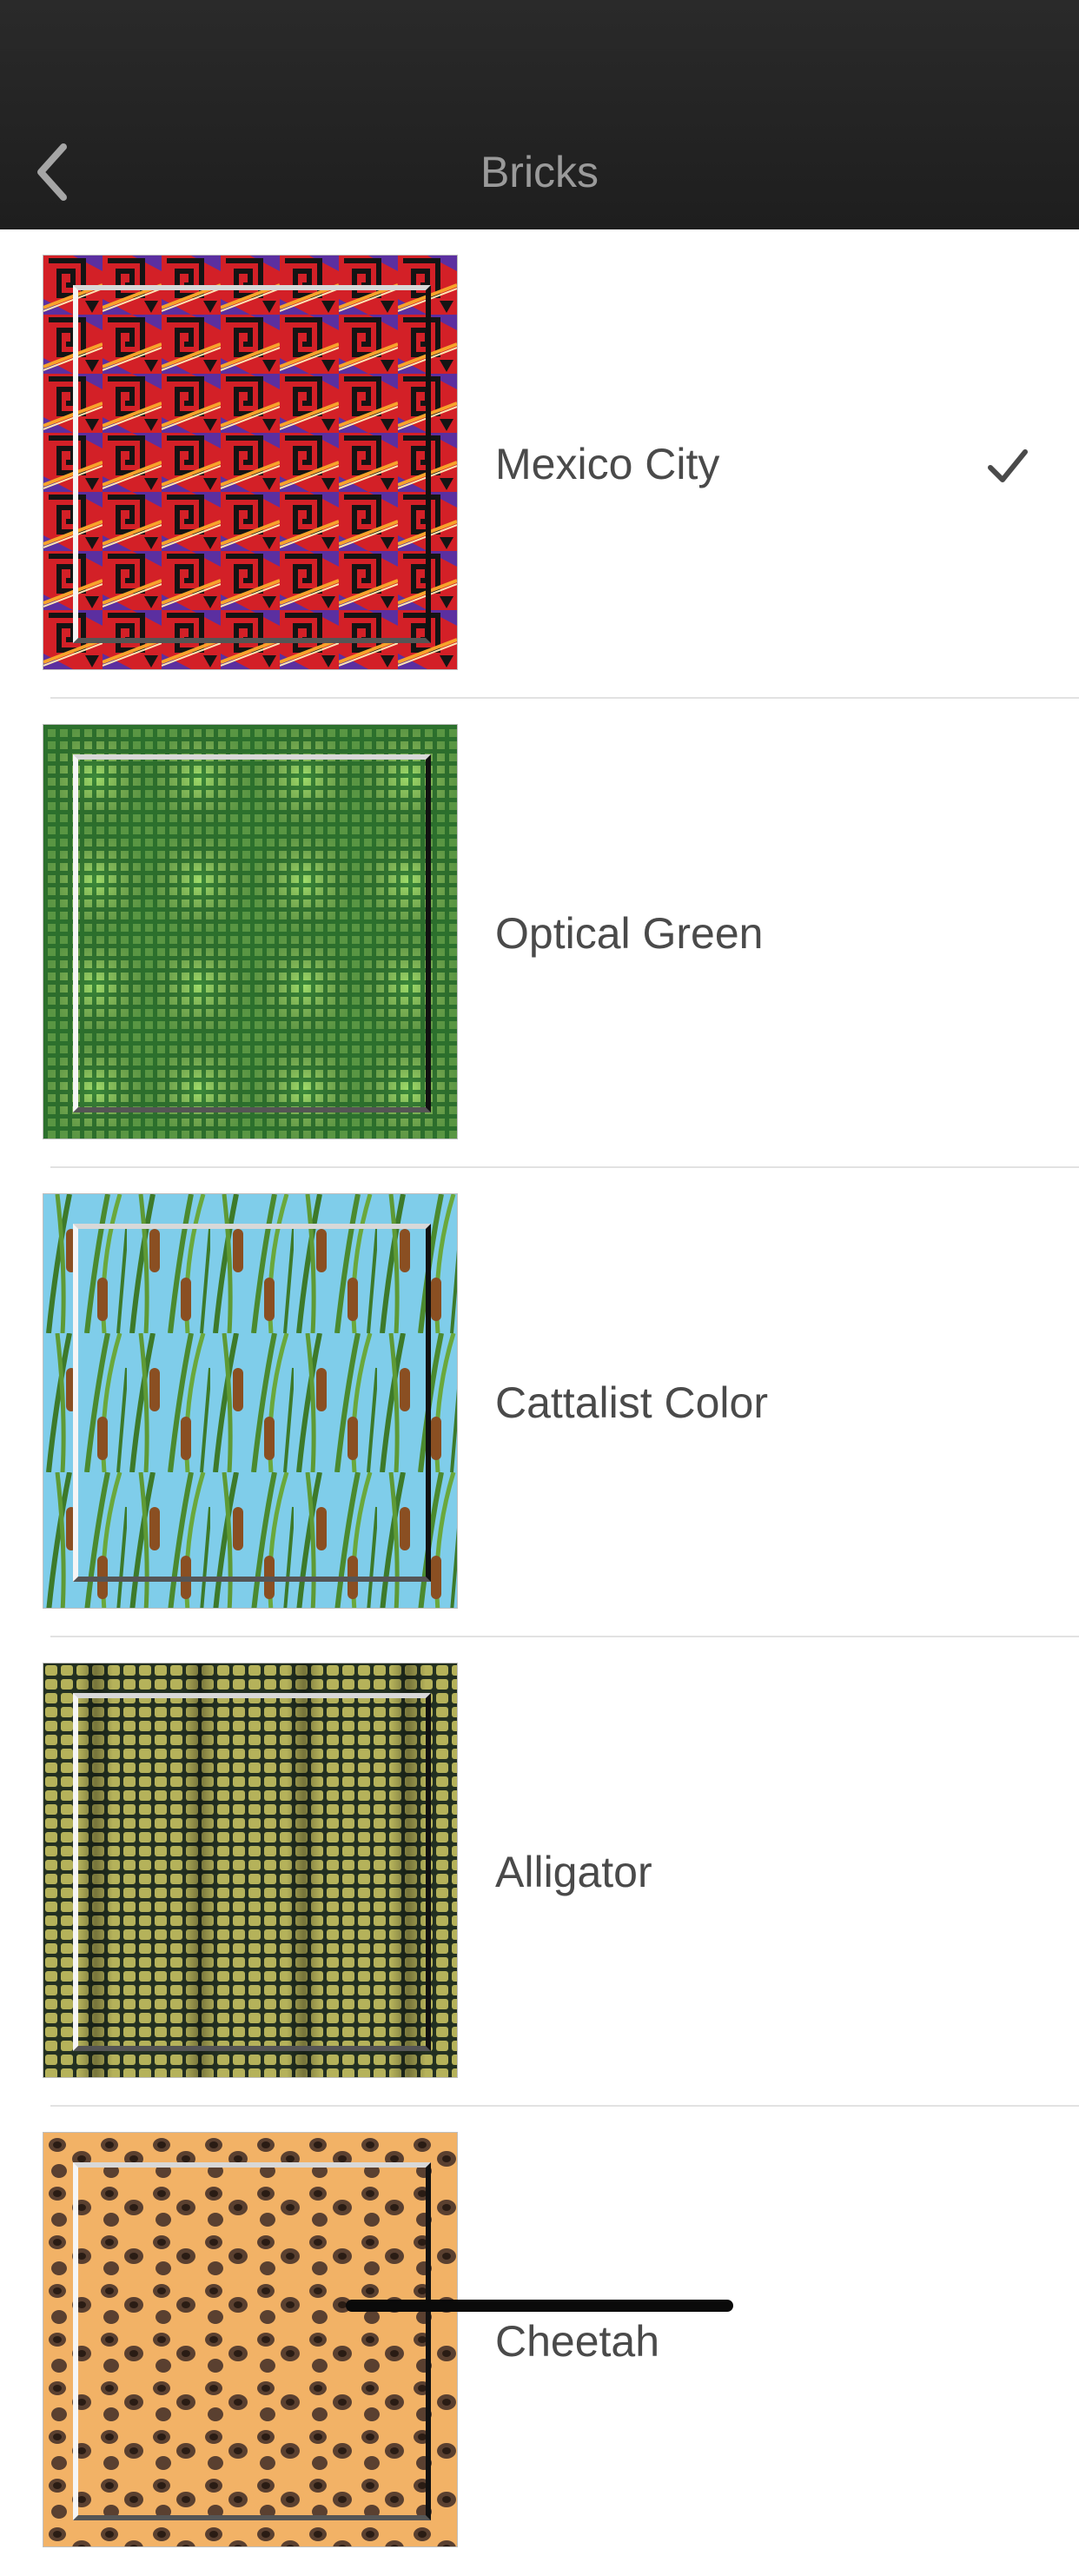 This screenshot has height=2576, width=1079. I want to click on item-label: Alligator, so click(573, 1872).